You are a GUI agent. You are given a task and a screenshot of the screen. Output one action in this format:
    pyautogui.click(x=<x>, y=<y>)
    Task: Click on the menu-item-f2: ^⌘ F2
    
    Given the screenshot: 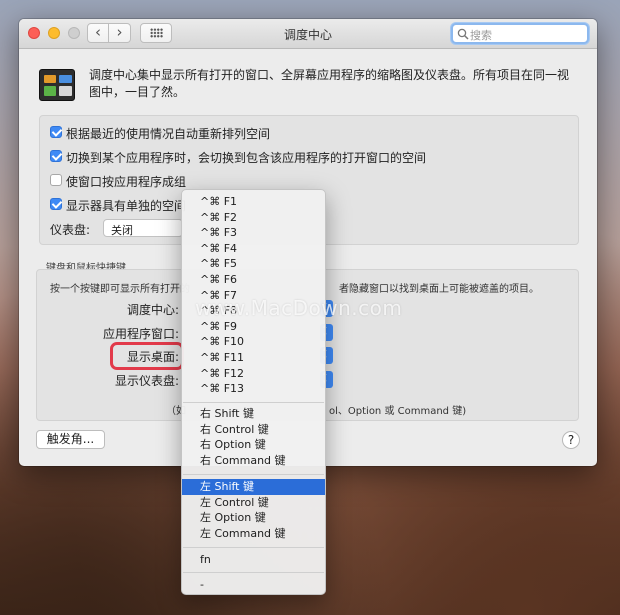 What is the action you would take?
    pyautogui.click(x=253, y=218)
    